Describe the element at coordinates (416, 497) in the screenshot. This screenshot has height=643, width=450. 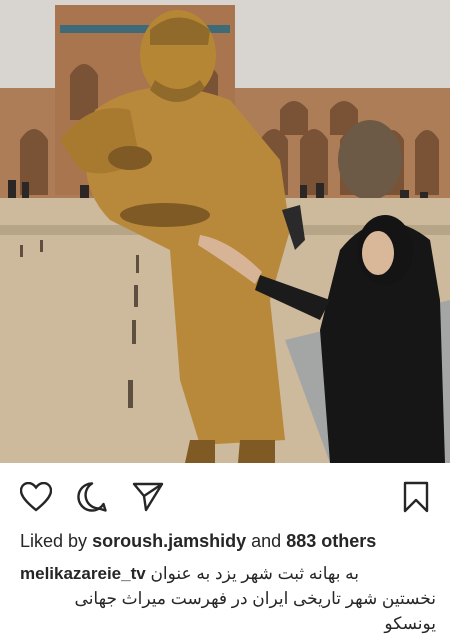
I see `bookmark-icon` at that location.